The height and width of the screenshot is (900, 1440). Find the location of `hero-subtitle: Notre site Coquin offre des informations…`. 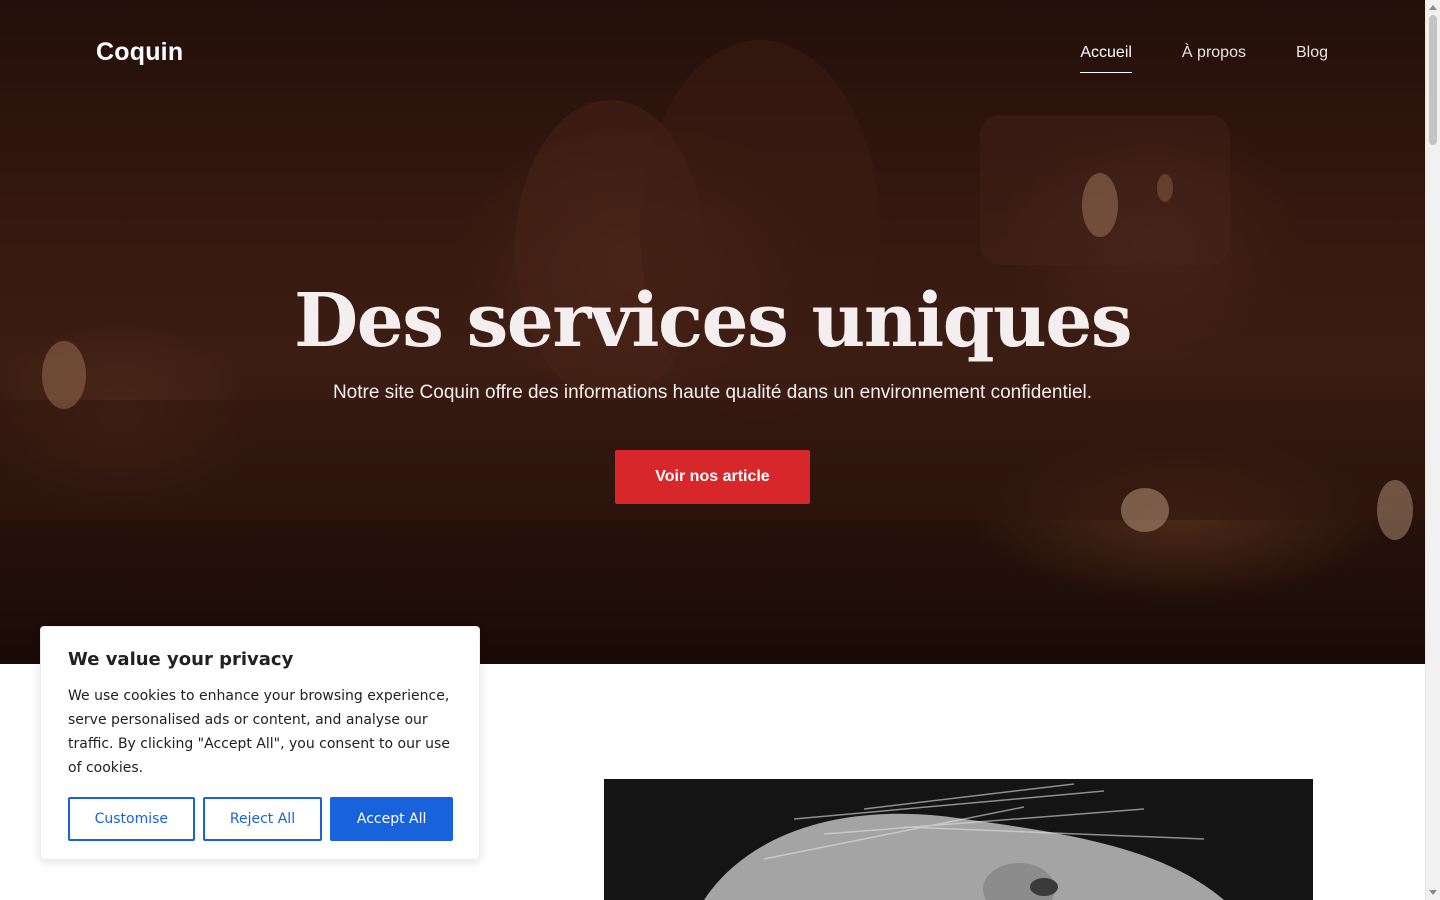

hero-subtitle: Notre site Coquin offre des informations… is located at coordinates (712, 392).